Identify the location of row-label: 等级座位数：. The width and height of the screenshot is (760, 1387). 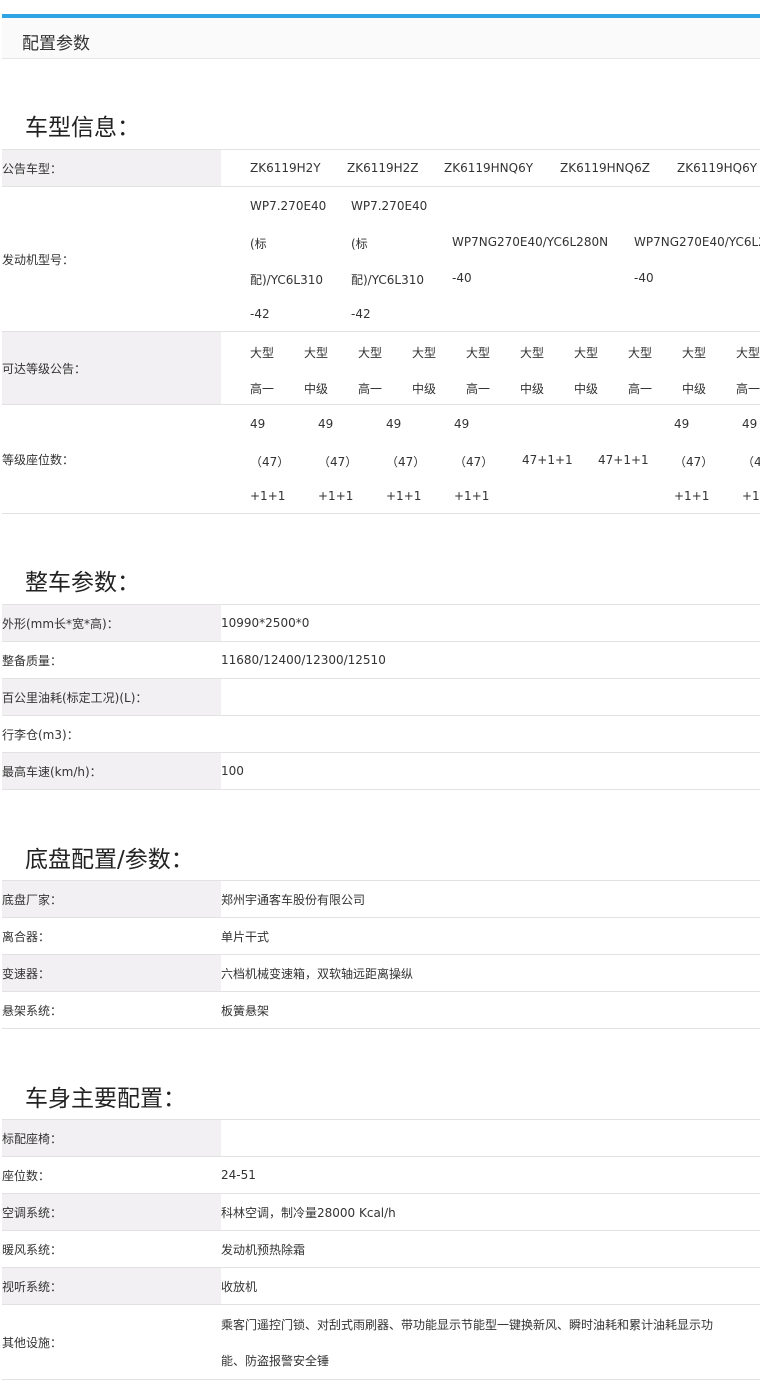
(111, 459).